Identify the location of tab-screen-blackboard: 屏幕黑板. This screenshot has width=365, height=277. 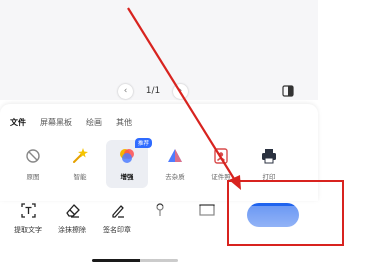
(56, 122).